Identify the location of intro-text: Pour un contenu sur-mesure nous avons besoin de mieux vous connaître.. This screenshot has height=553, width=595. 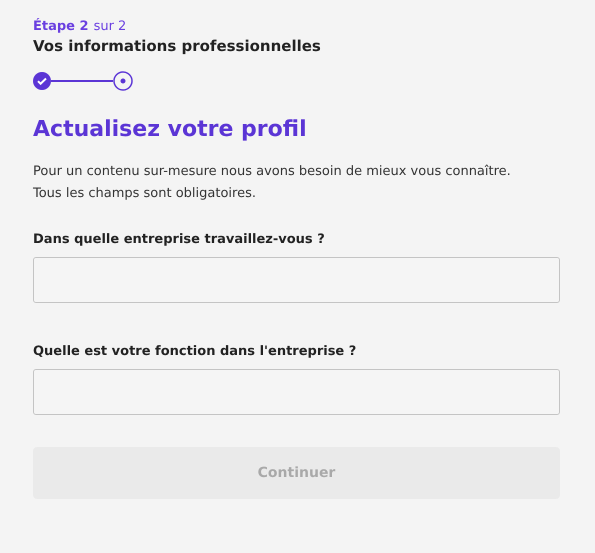
(272, 172).